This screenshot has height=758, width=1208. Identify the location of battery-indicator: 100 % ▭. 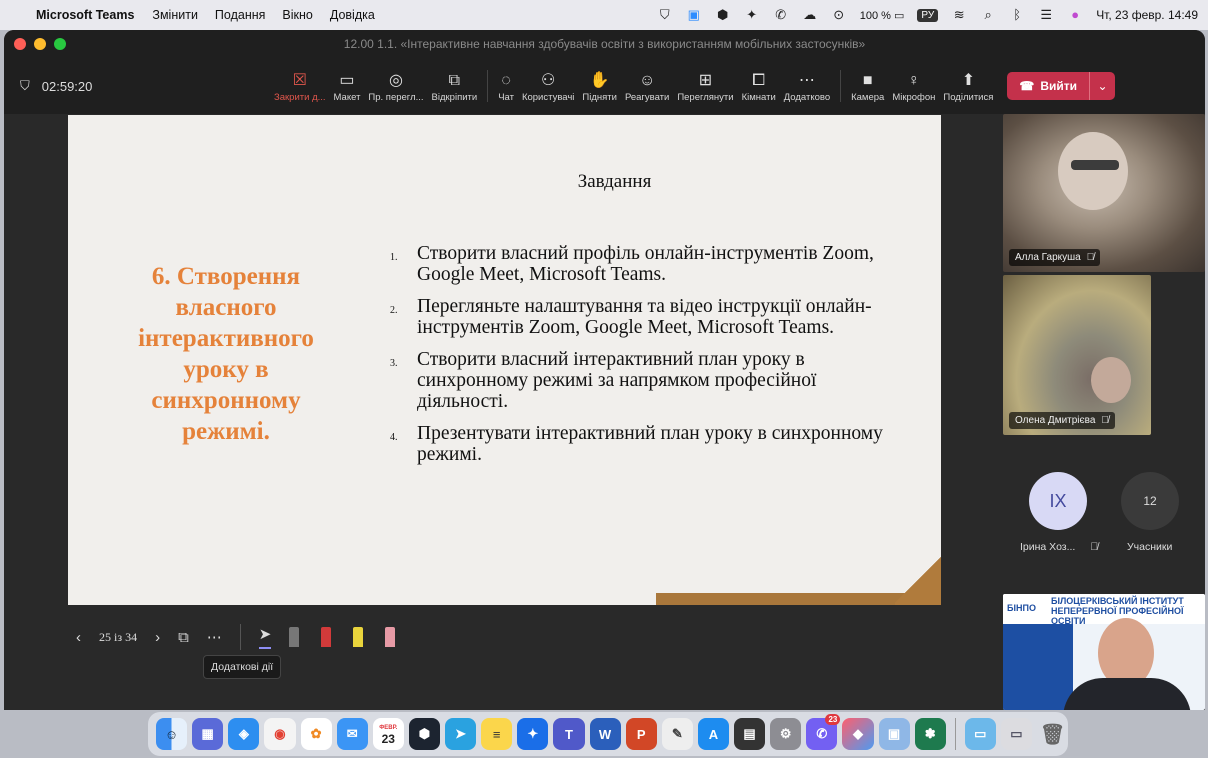
(882, 15).